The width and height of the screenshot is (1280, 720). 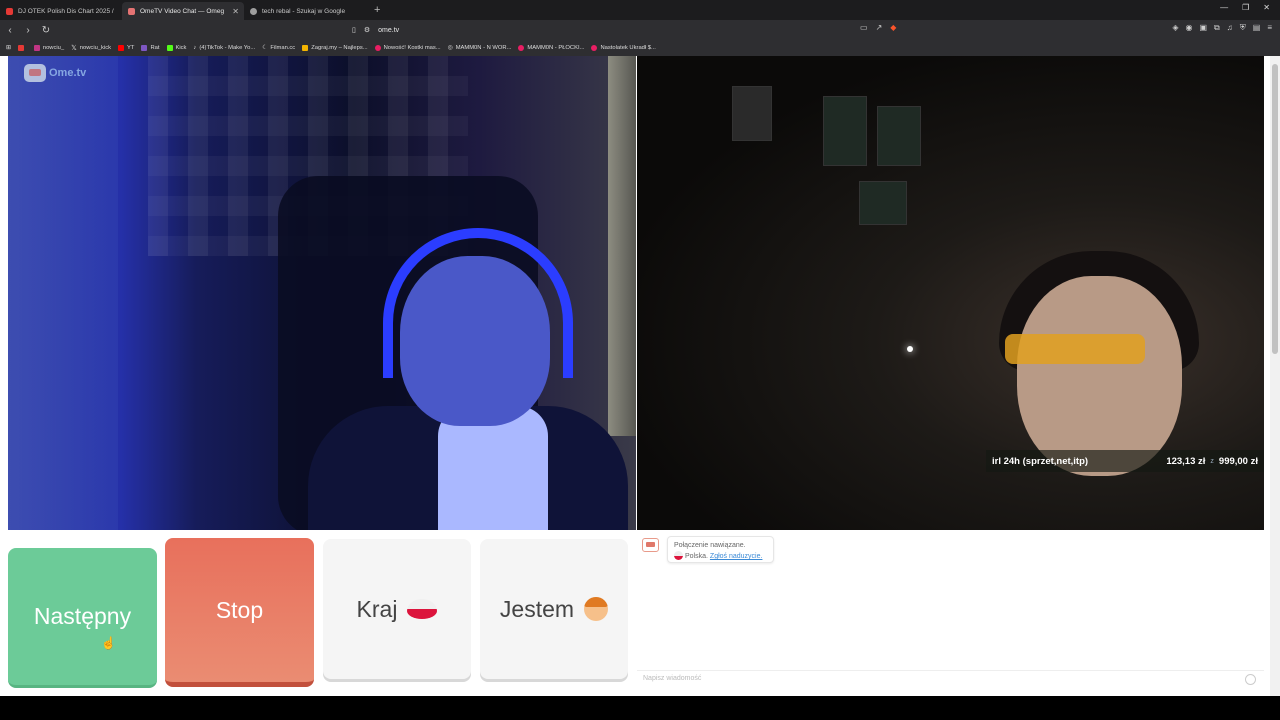 I want to click on back-icon: ‹, so click(x=10, y=30).